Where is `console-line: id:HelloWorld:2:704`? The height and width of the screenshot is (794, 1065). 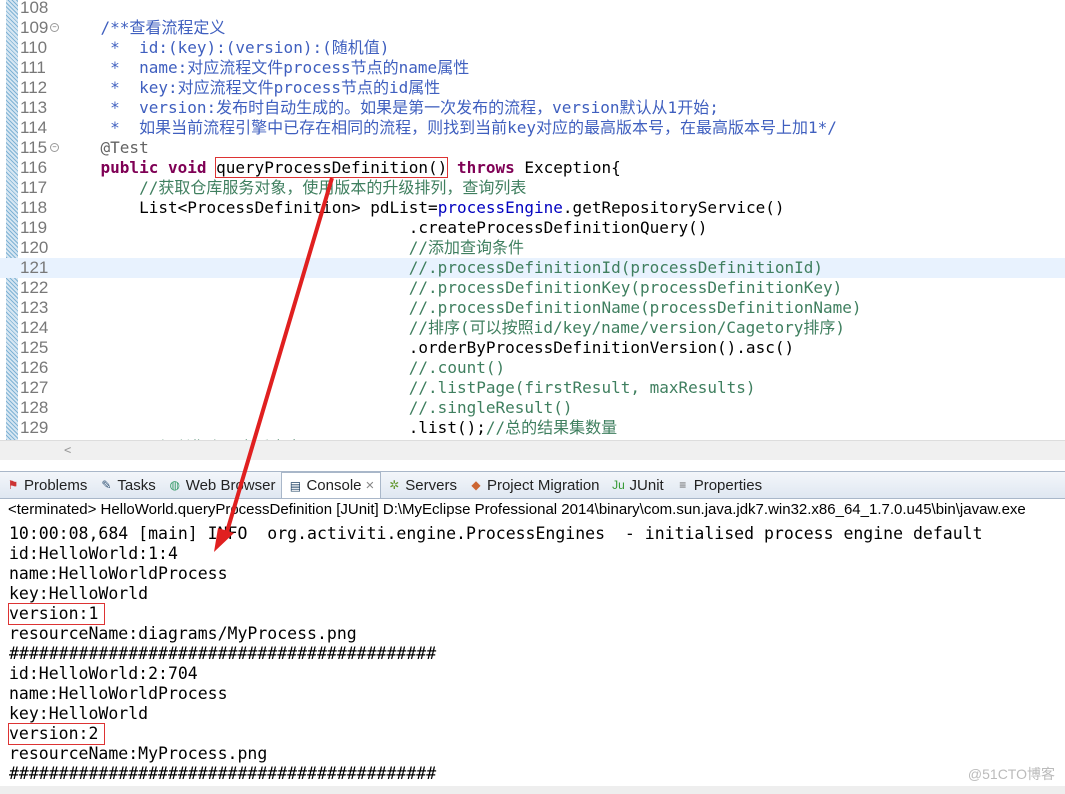
console-line: id:HelloWorld:2:704 is located at coordinates (496, 674).